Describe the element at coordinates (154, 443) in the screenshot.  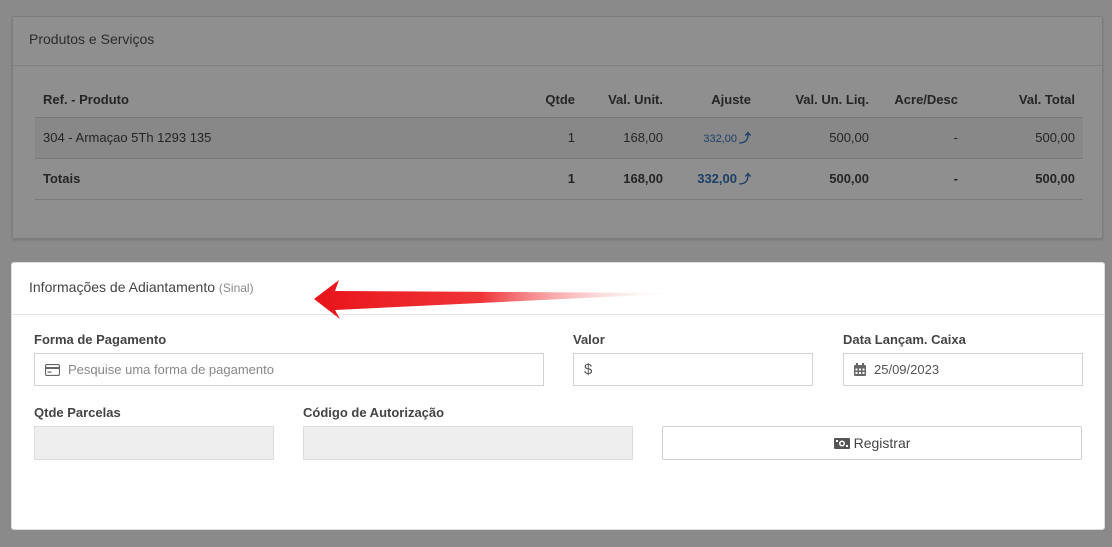
I see `qtde-parcelas-field` at that location.